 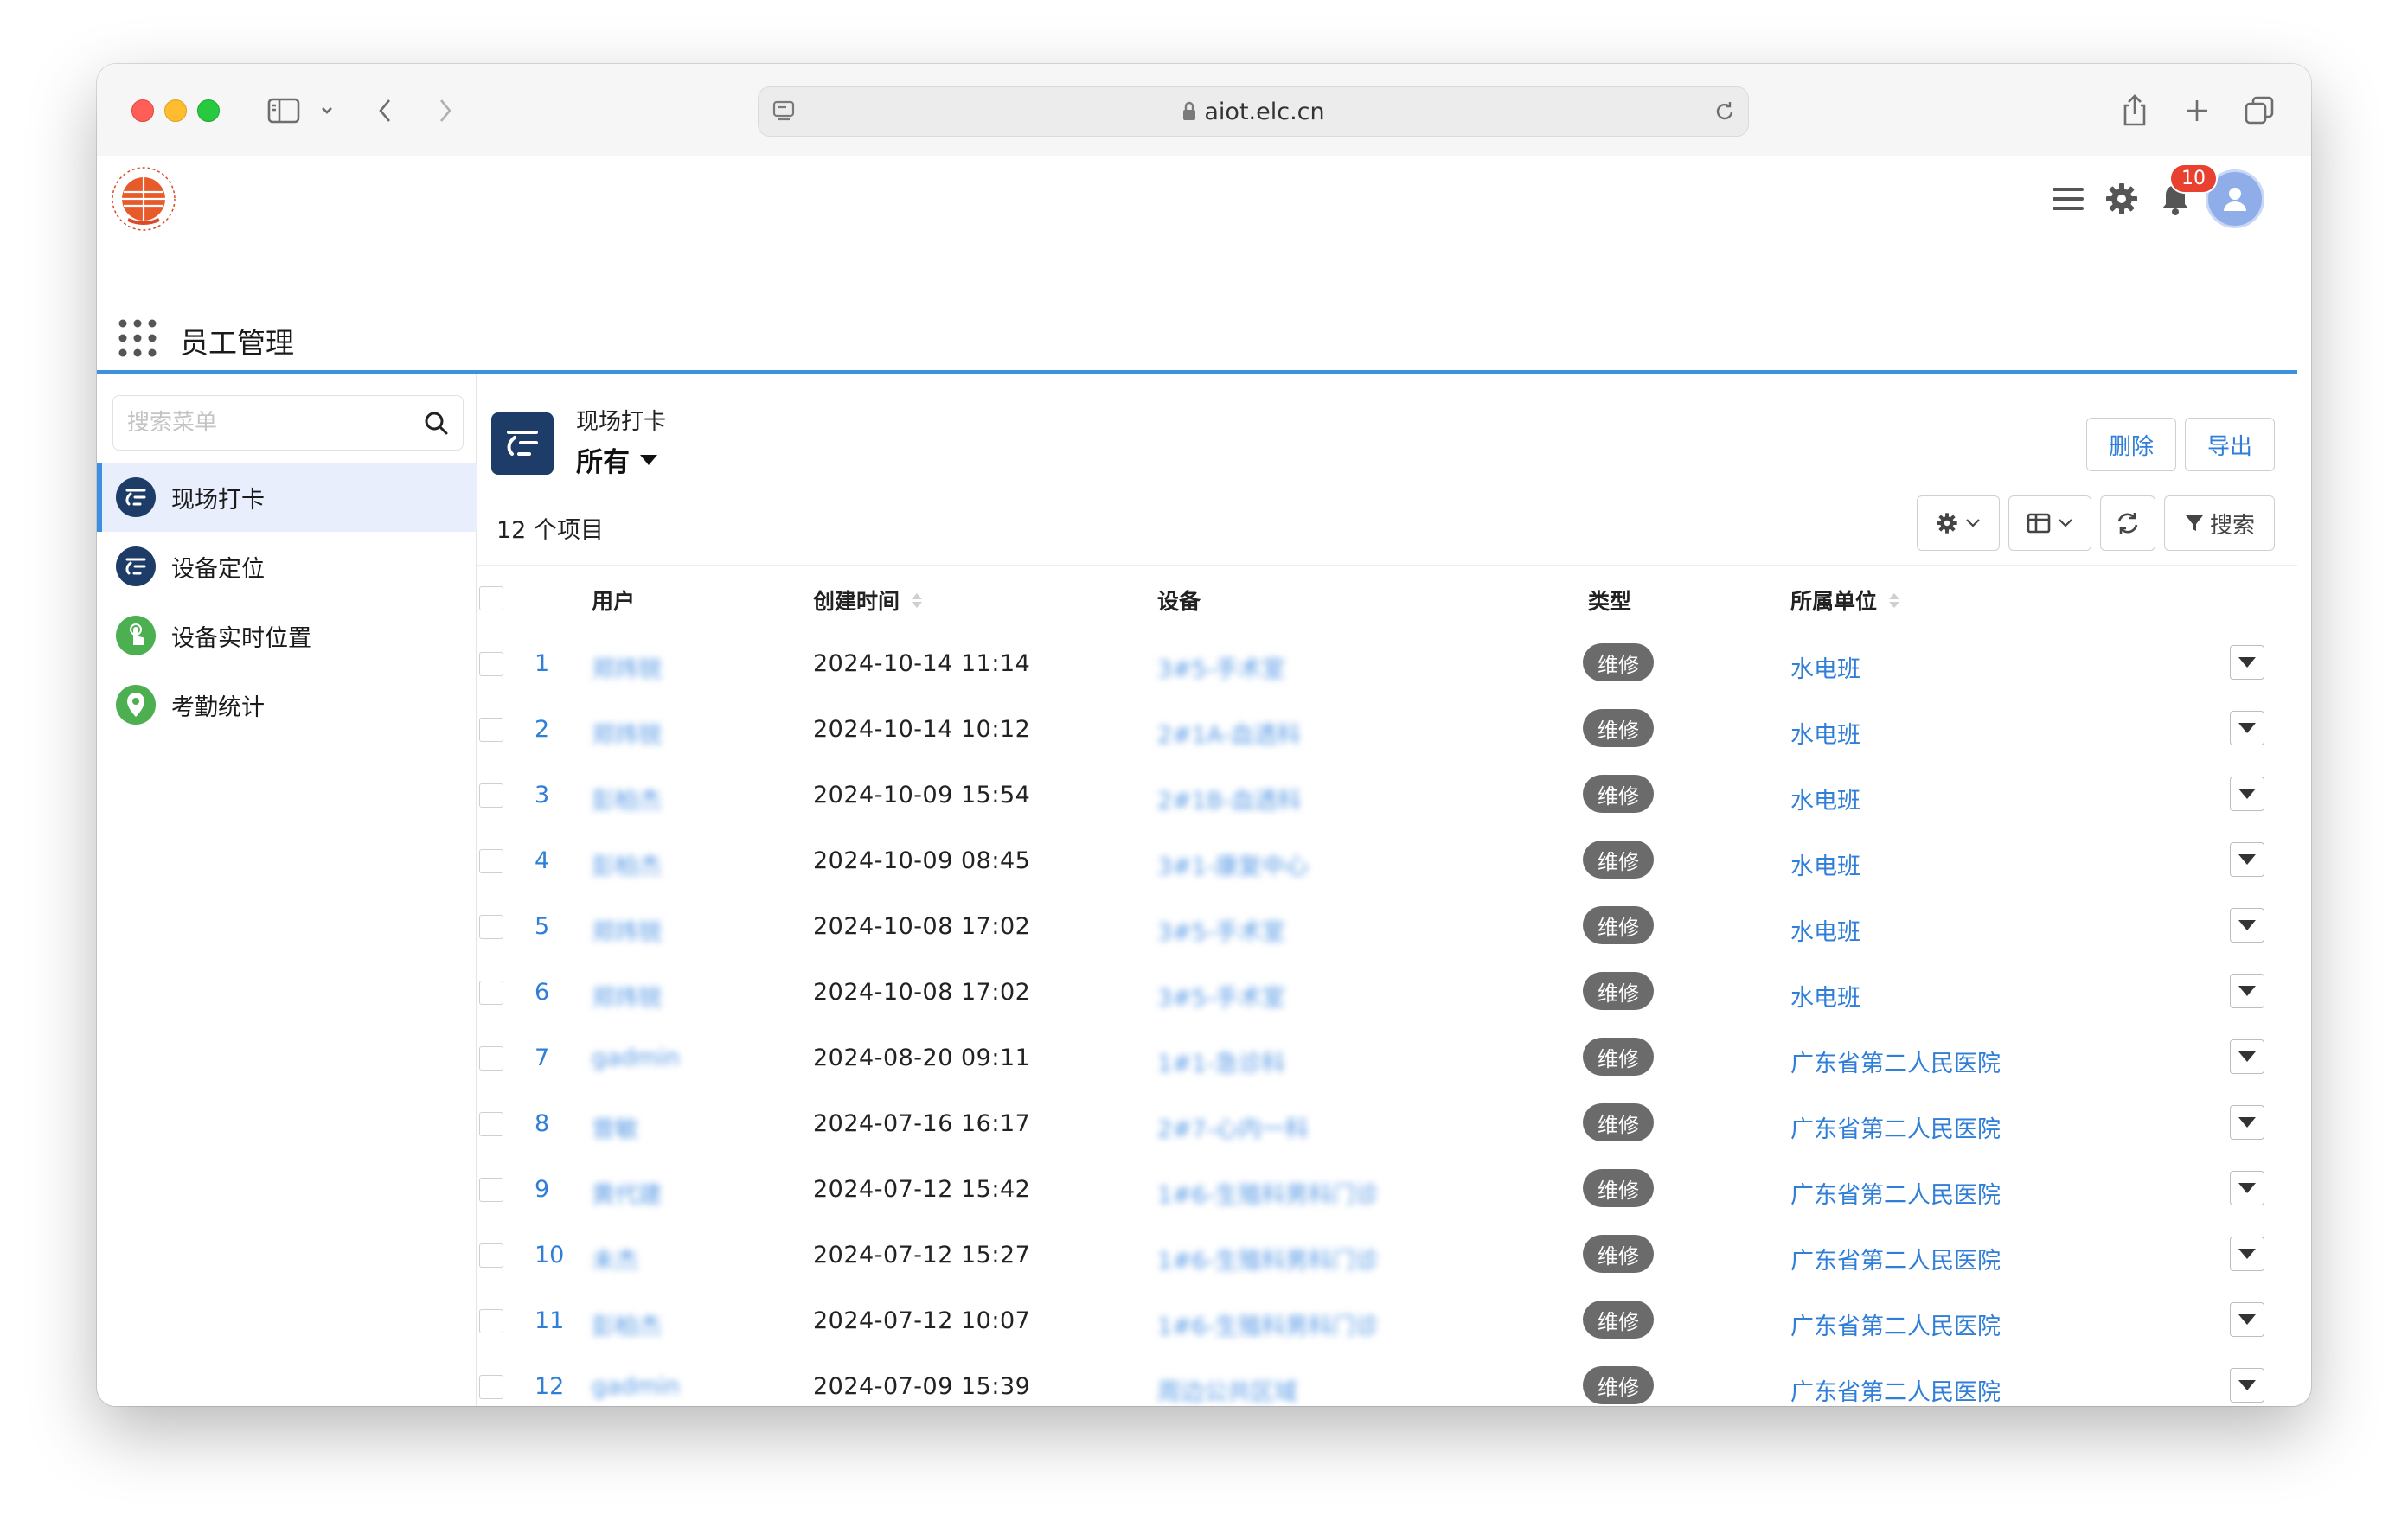 I want to click on menu-search-input, so click(x=259, y=422).